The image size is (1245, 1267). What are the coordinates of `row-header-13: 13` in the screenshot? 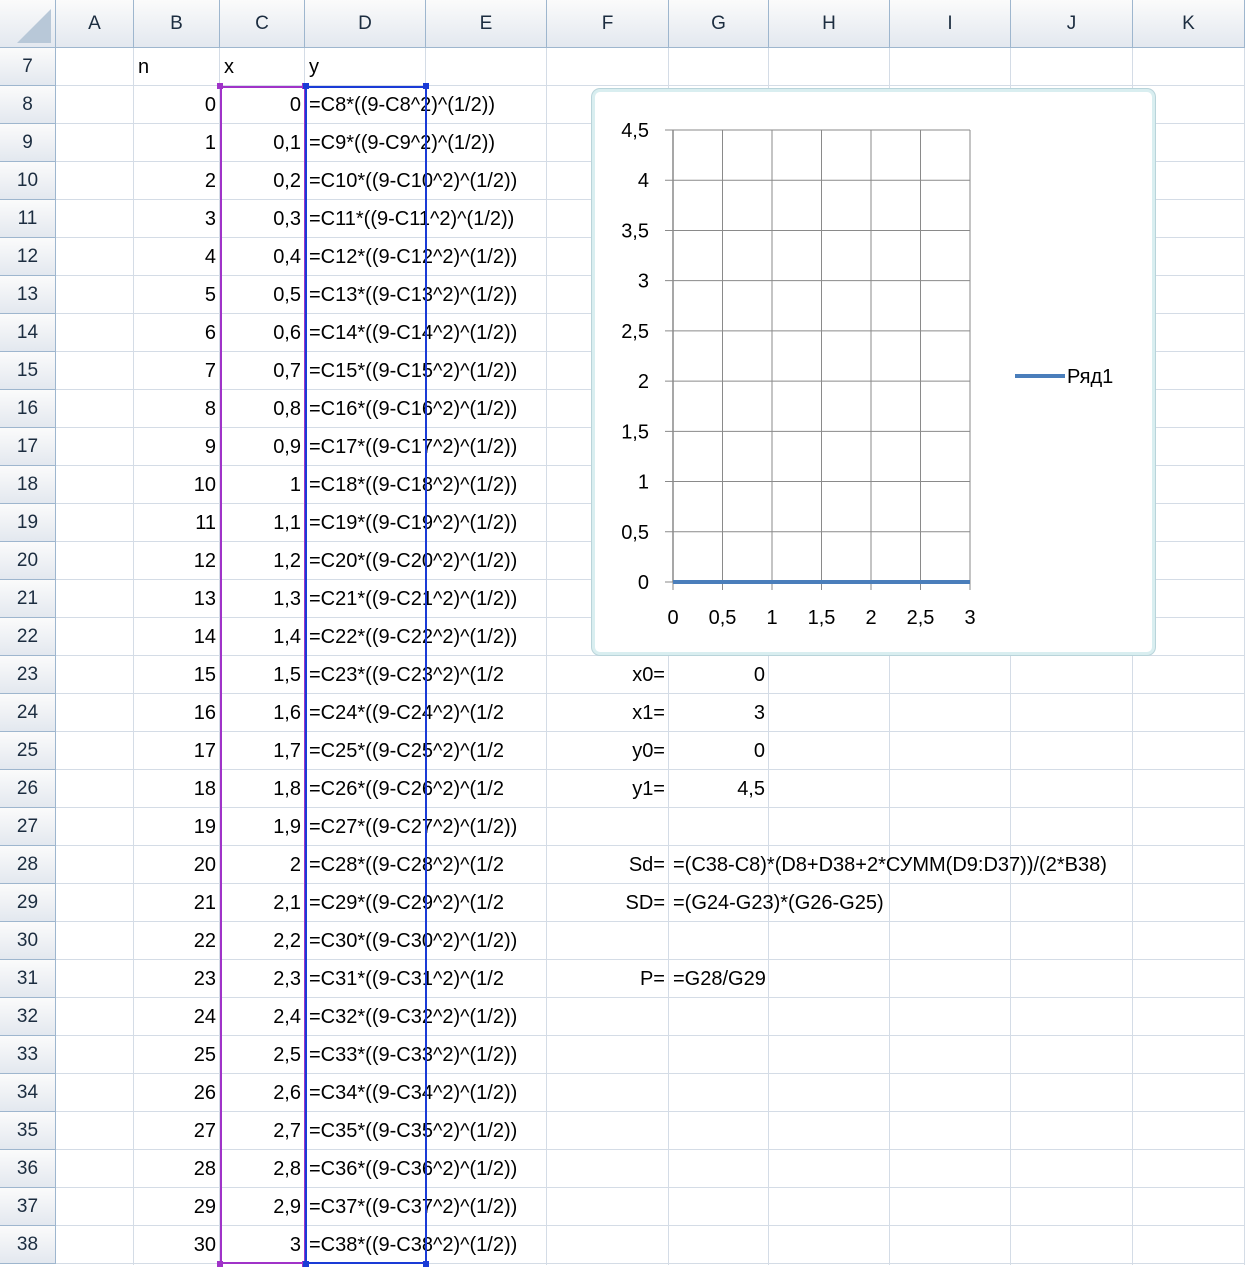 It's located at (28, 295).